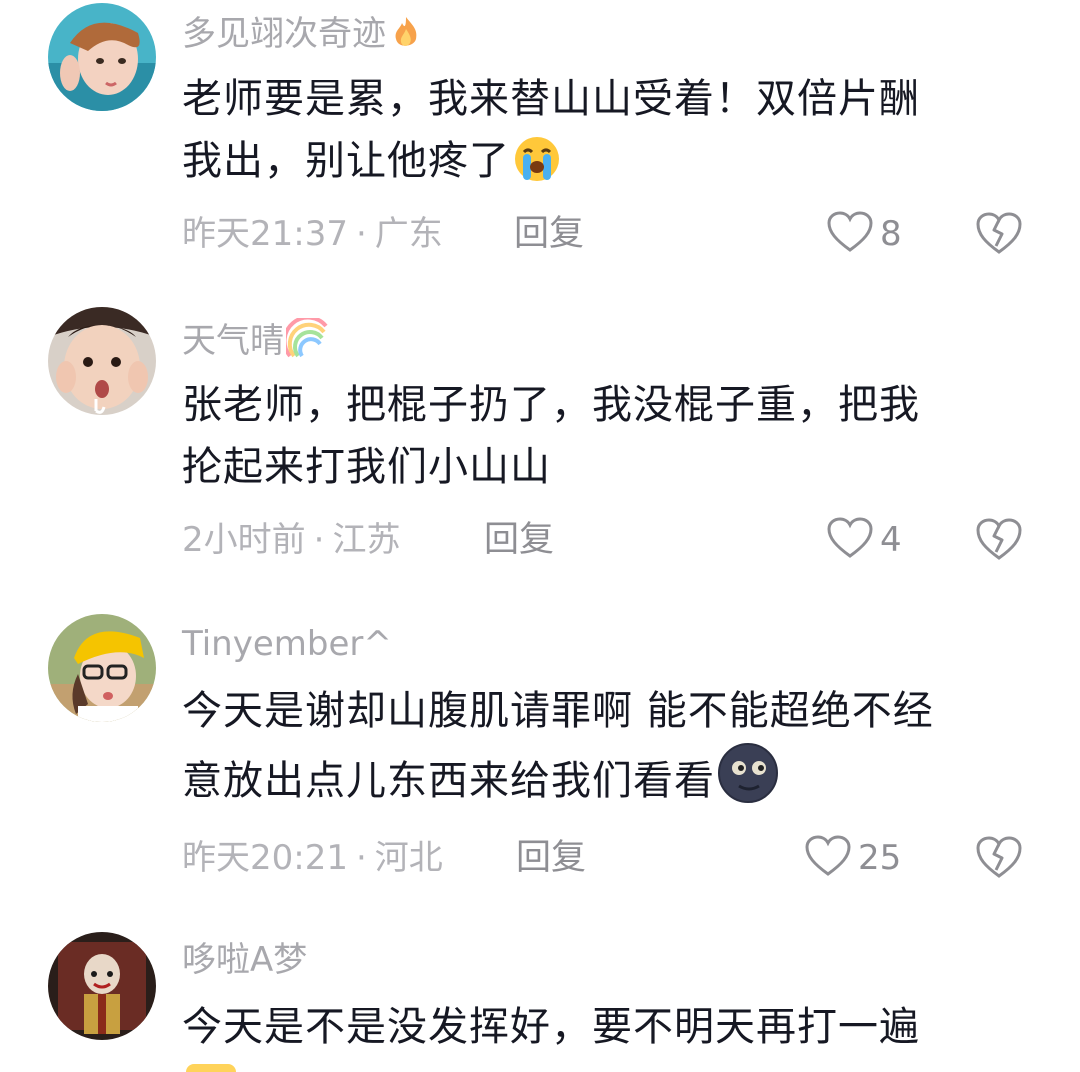 The height and width of the screenshot is (1072, 1080). What do you see at coordinates (244, 540) in the screenshot?
I see `comment-time: 2小时前` at bounding box center [244, 540].